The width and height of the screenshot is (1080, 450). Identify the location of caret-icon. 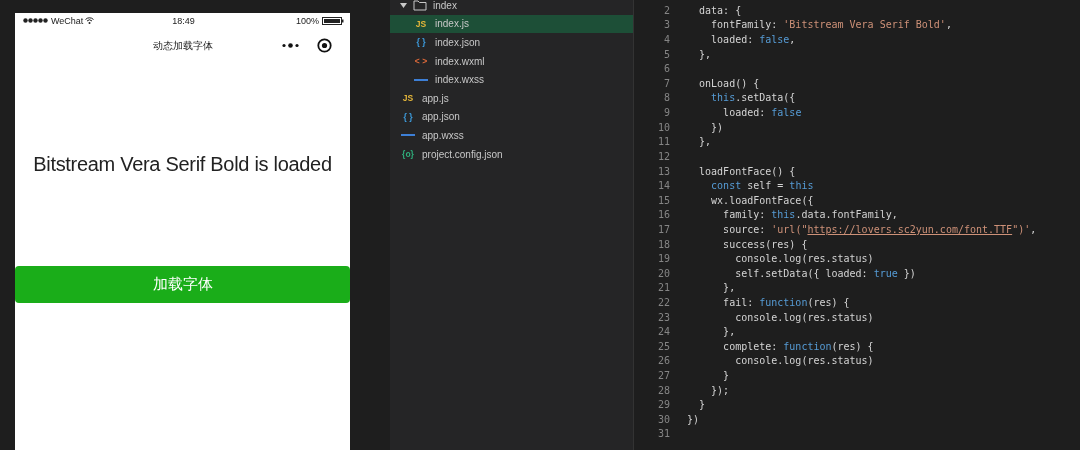
(403, 5).